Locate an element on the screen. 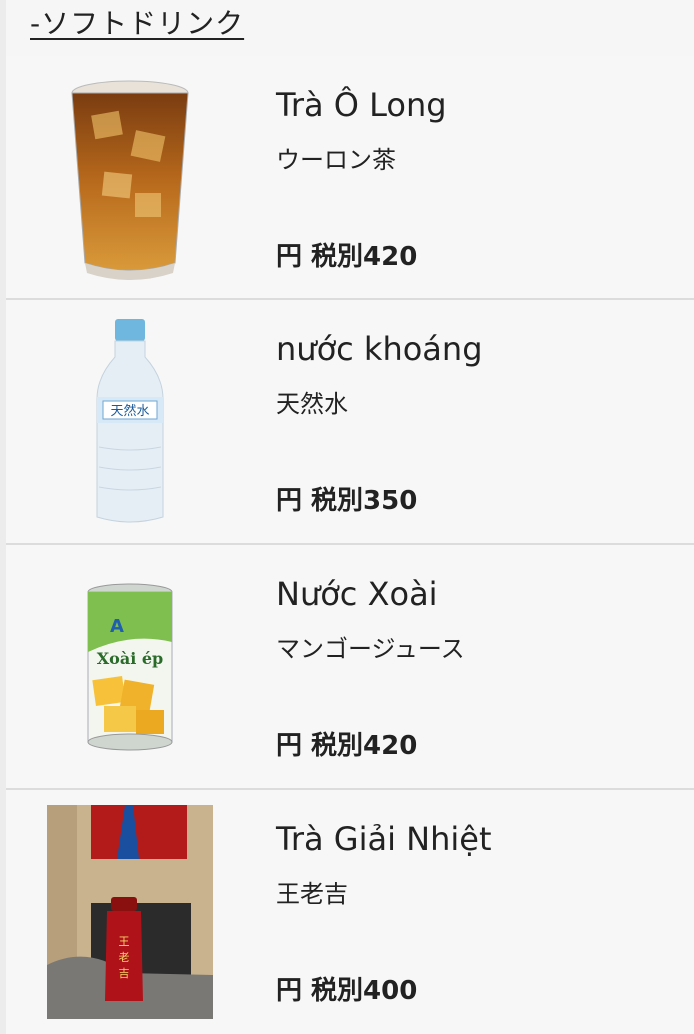  svg-text: 老 is located at coordinates (124, 957).